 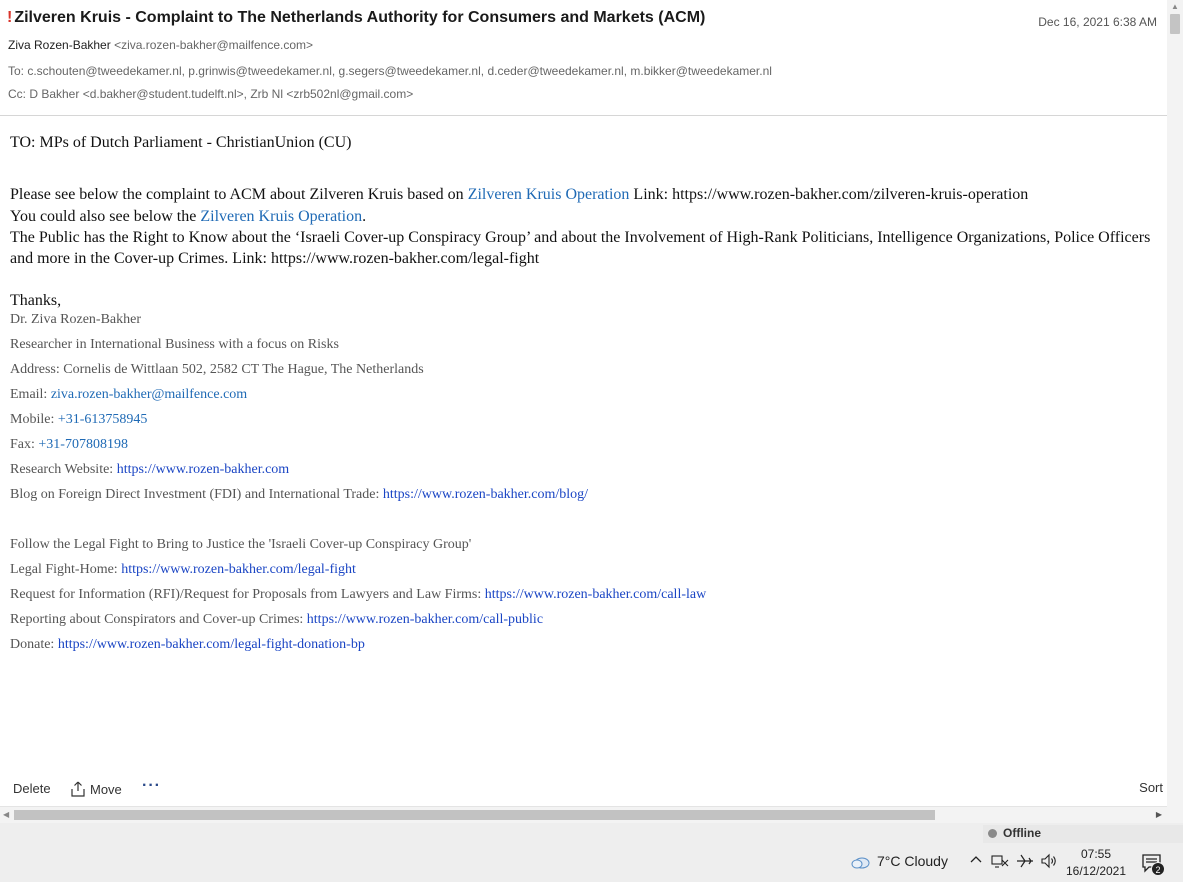 I want to click on sig-email-link: ziva.rozen-bakher@mailfence.com, so click(x=149, y=394).